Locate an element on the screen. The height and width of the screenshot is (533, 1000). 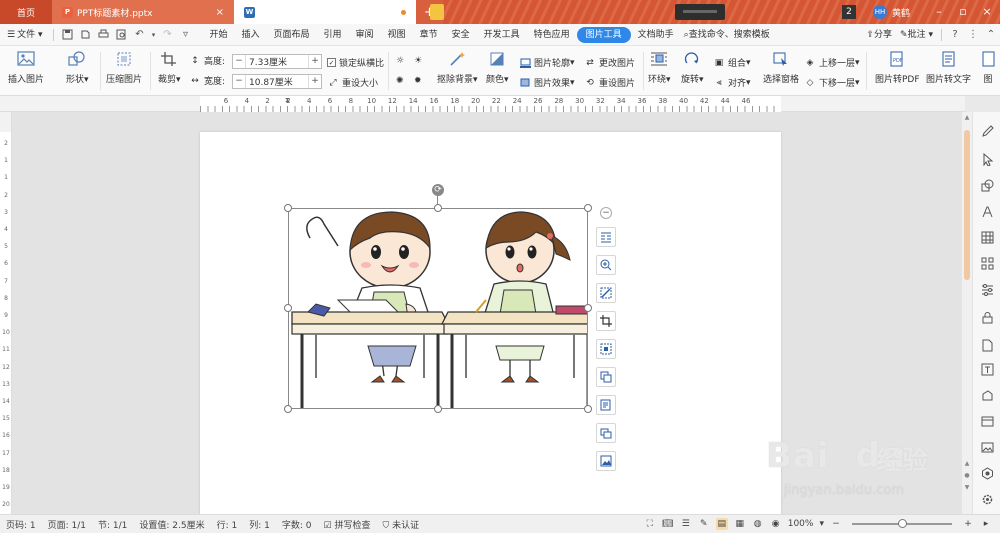
menu-start: 开始 is located at coordinates (218, 35).